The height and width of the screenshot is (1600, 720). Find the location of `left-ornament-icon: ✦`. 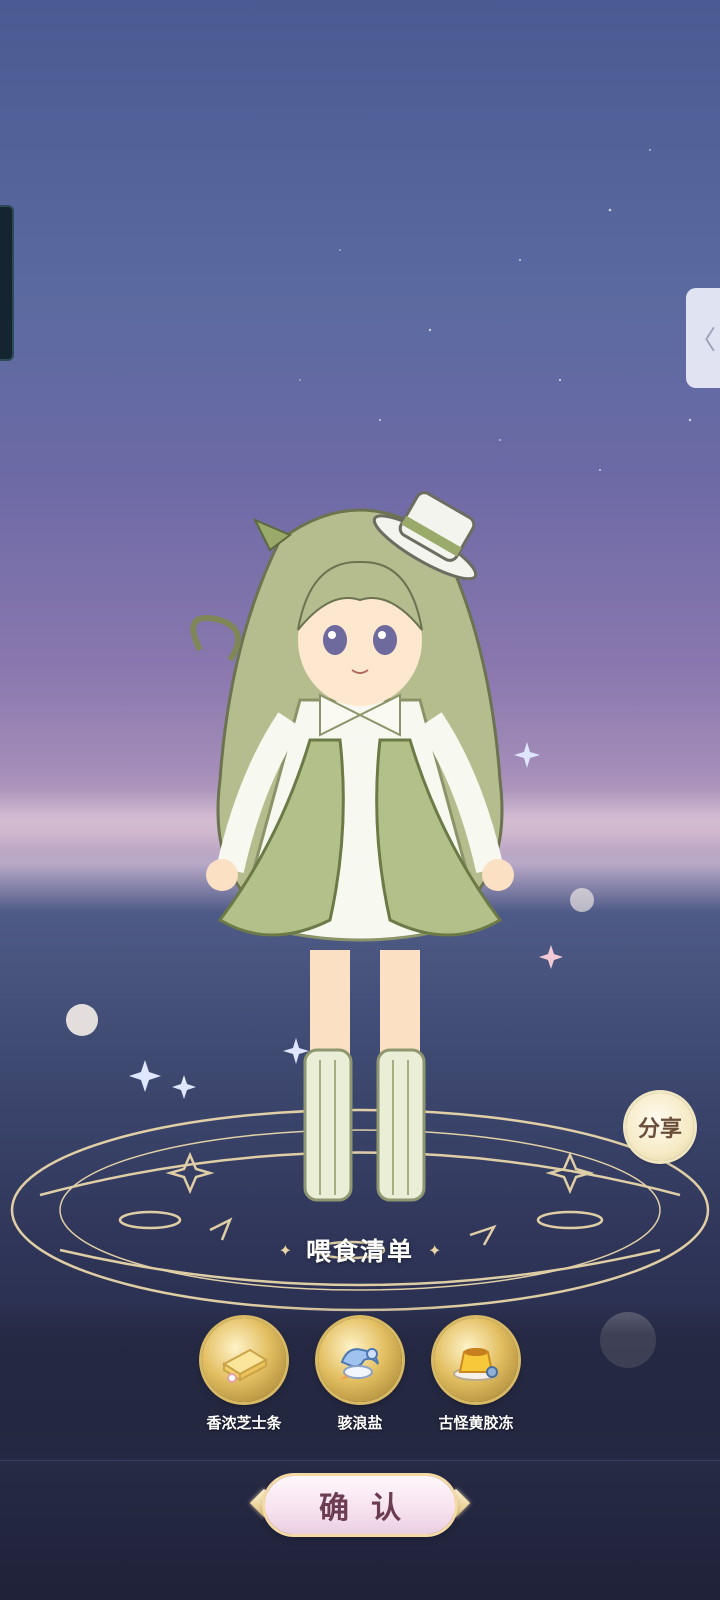

left-ornament-icon: ✦ is located at coordinates (285, 1250).